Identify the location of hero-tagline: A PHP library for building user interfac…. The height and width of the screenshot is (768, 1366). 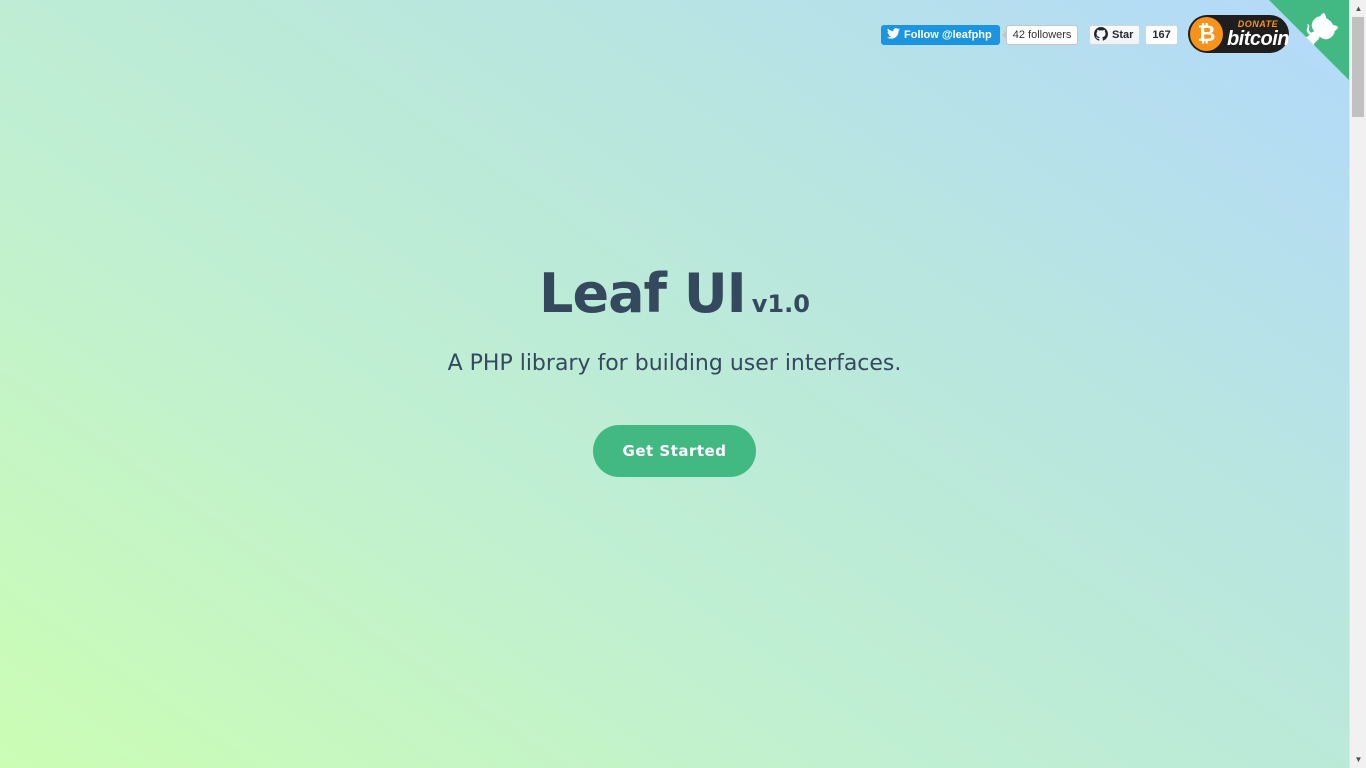
(674, 363).